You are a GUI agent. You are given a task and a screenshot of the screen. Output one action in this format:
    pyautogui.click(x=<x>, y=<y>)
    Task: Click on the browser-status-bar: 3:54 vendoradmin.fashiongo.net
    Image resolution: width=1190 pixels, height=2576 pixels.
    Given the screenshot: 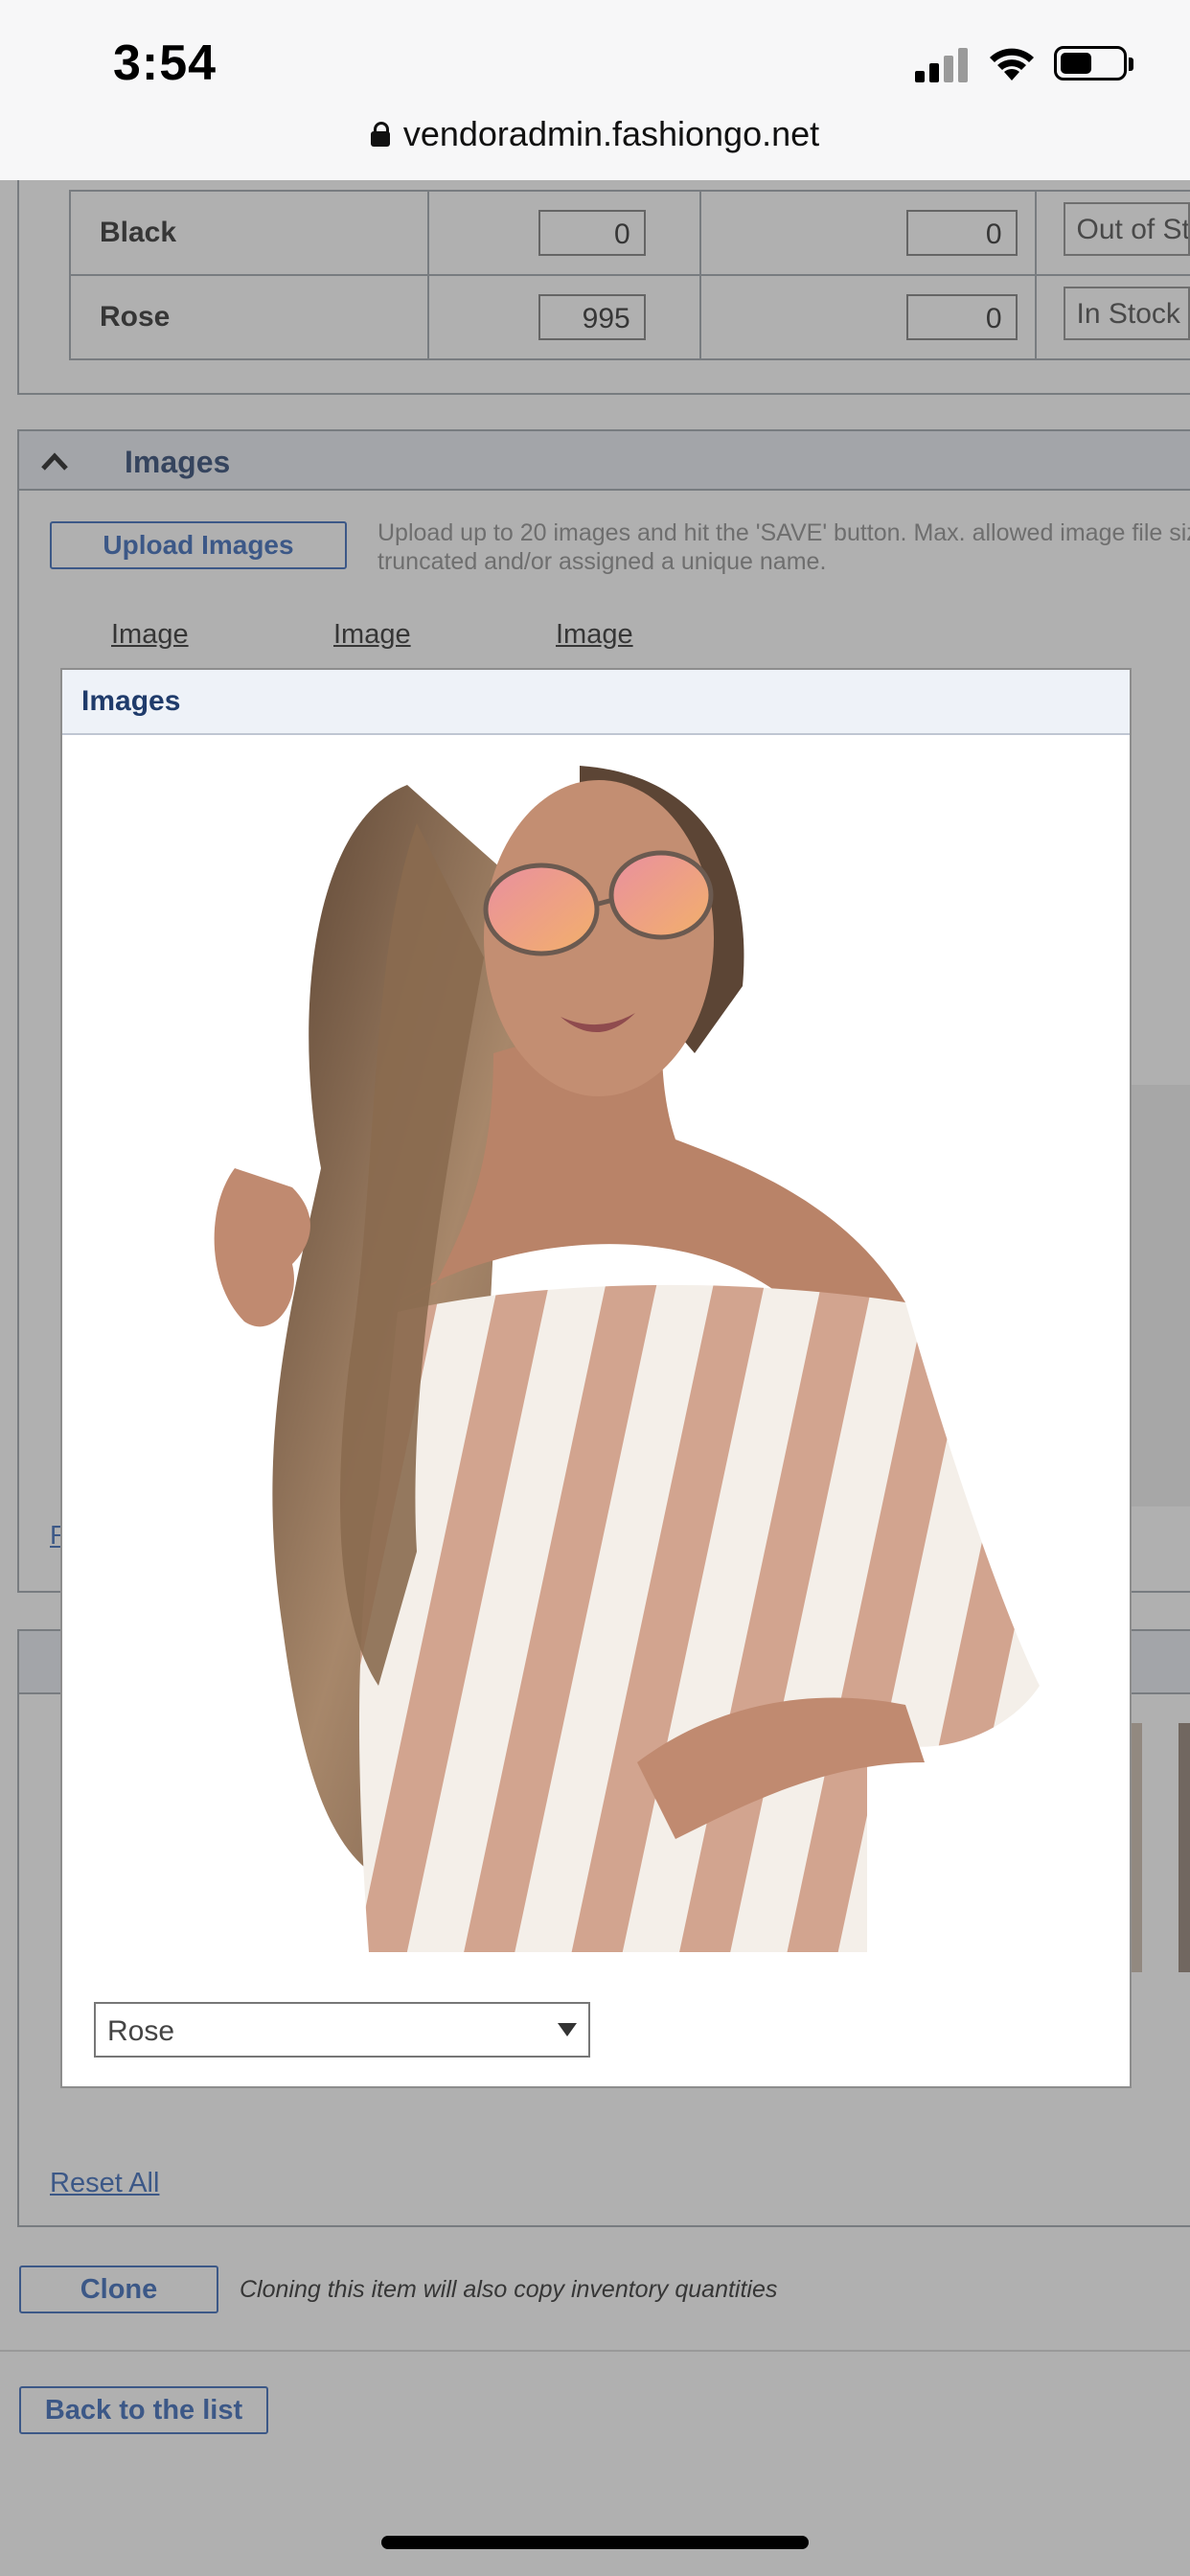 What is the action you would take?
    pyautogui.click(x=595, y=90)
    